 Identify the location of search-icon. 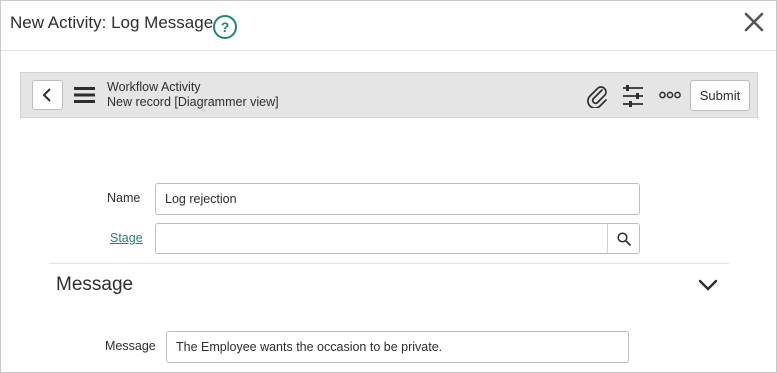
(624, 239).